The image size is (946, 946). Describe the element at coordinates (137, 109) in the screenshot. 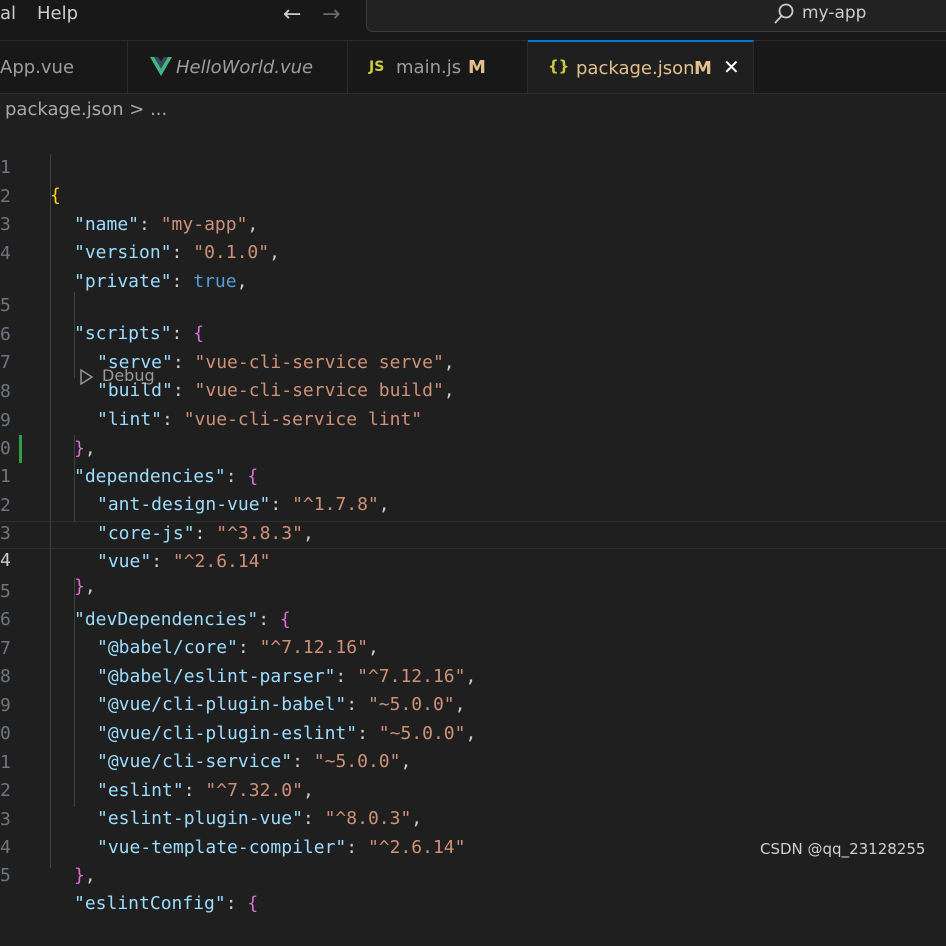

I see `chevron-right-icon: >` at that location.